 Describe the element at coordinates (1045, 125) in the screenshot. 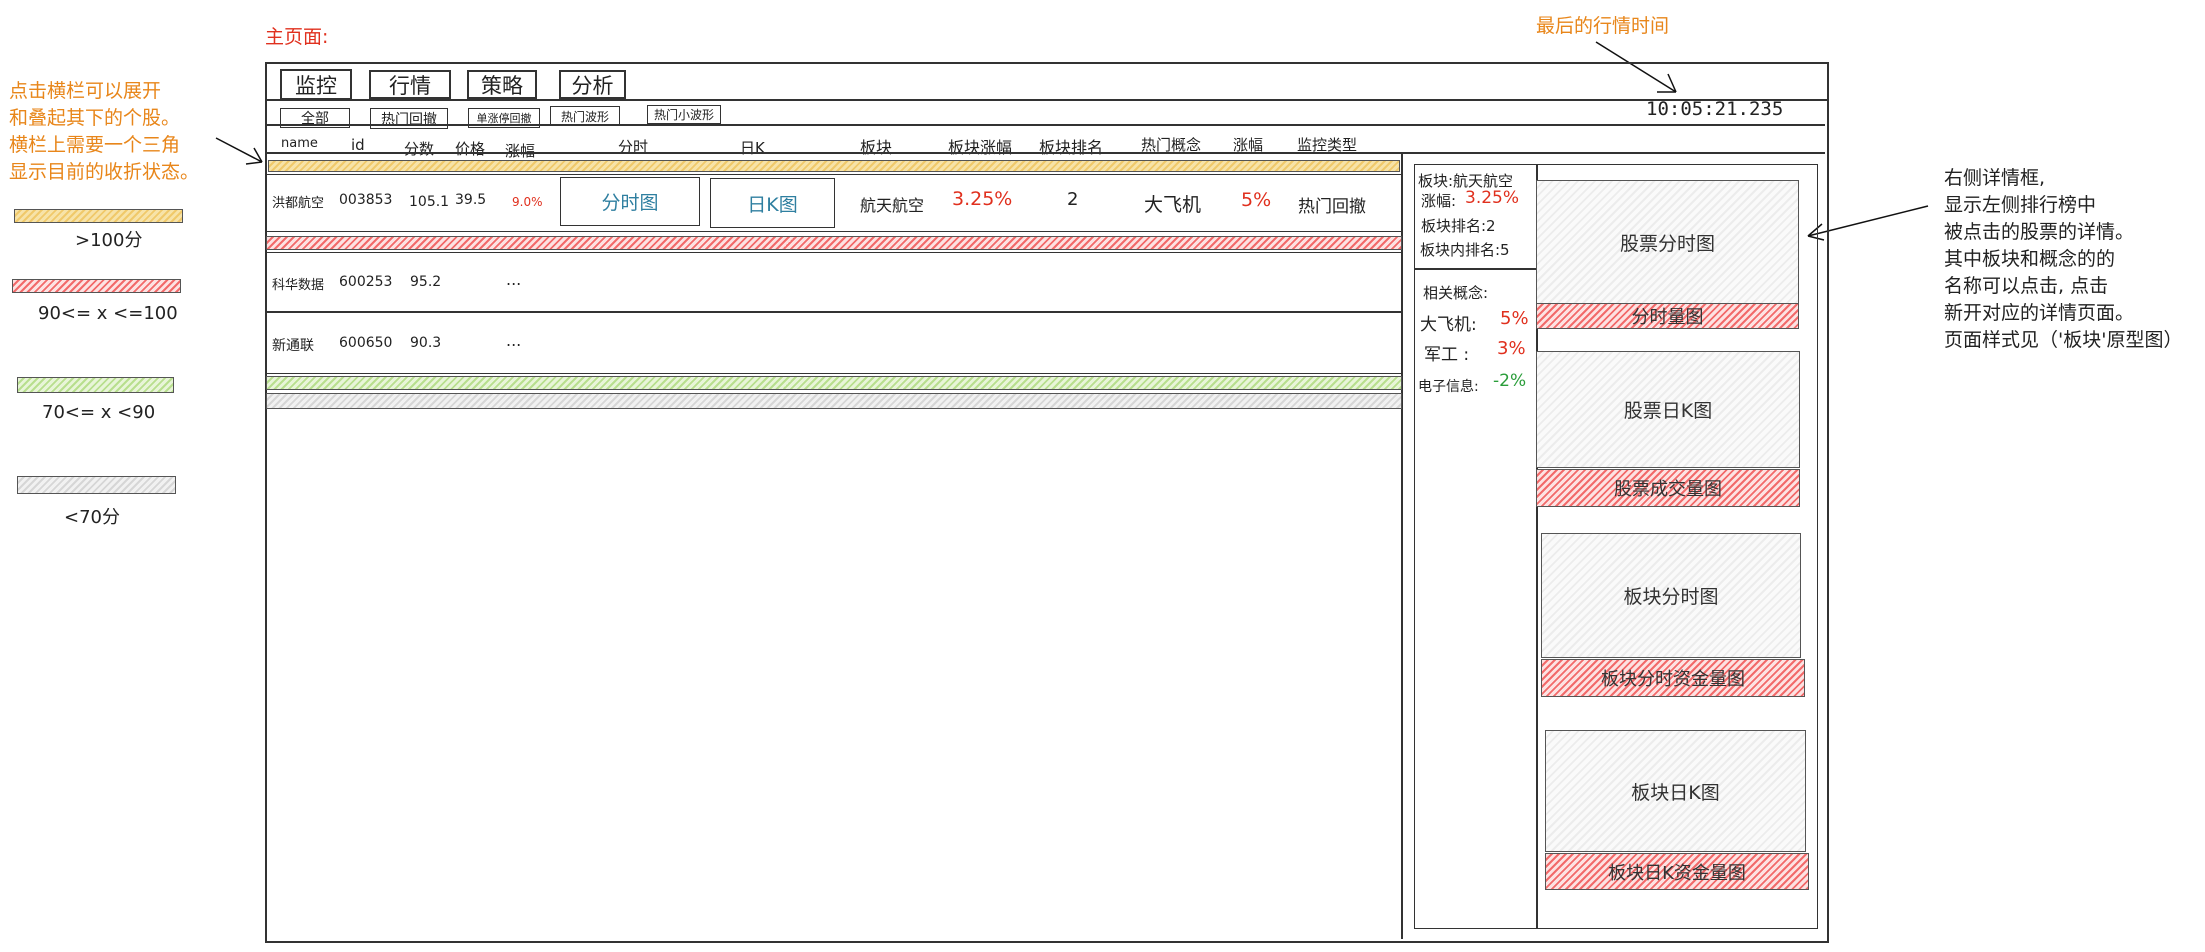

I see `filterbar-divider` at that location.